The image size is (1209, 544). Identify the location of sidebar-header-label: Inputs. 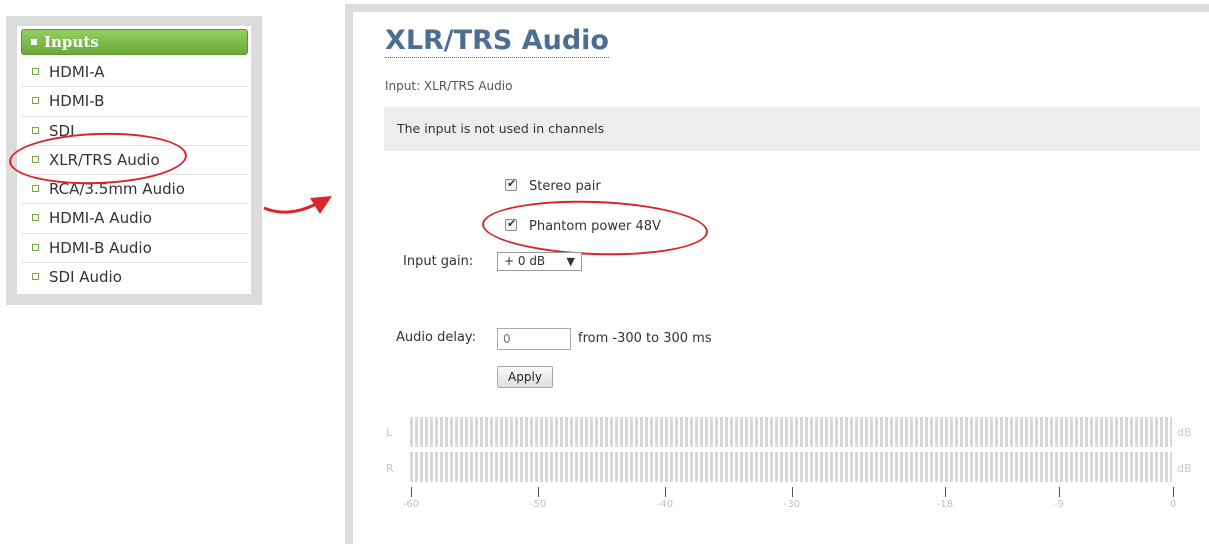
(71, 42).